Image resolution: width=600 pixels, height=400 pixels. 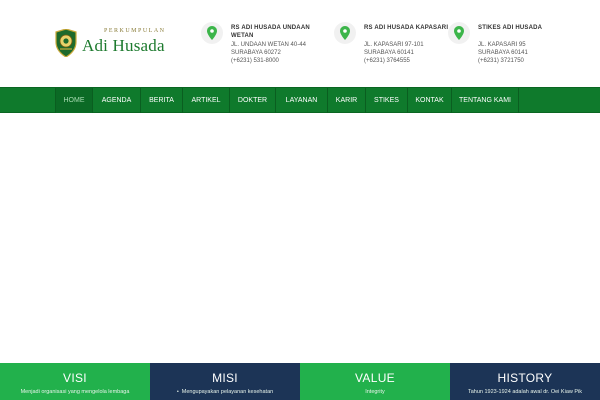 What do you see at coordinates (375, 392) in the screenshot?
I see `panel-text: Integrity` at bounding box center [375, 392].